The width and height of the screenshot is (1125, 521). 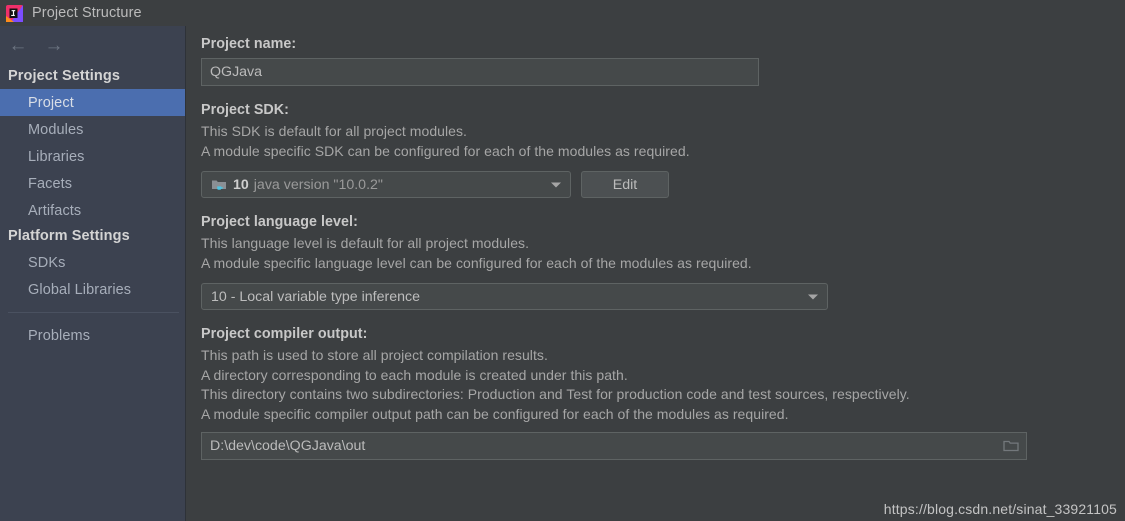 What do you see at coordinates (92, 102) in the screenshot?
I see `sidebar-item-project: Project` at bounding box center [92, 102].